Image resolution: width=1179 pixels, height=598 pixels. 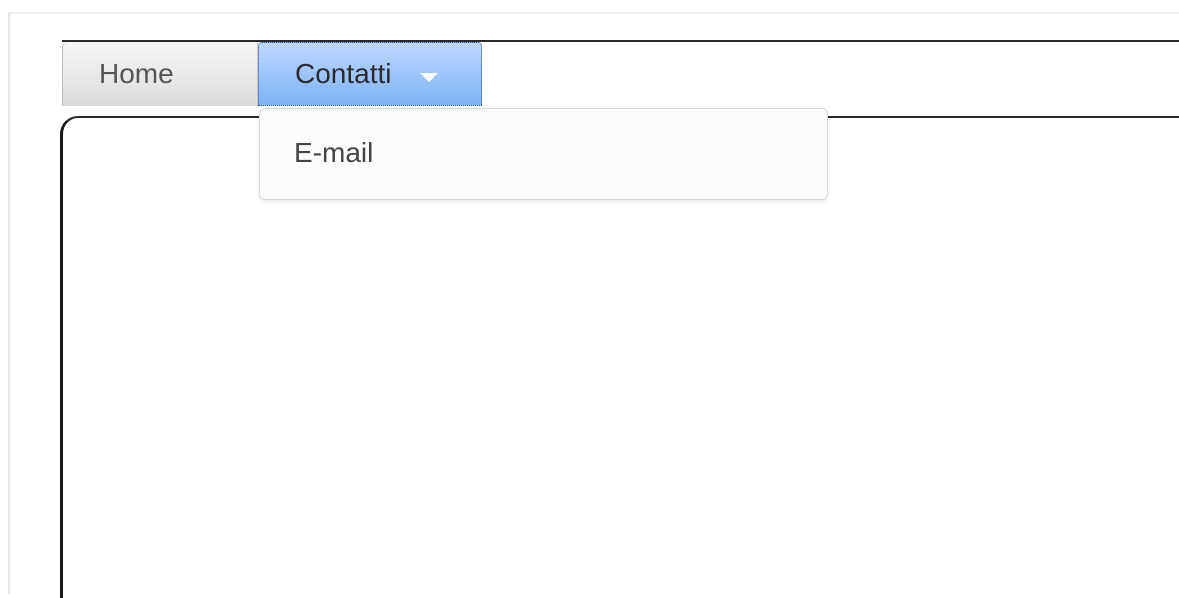 I want to click on tab-home-label: Home, so click(x=136, y=73).